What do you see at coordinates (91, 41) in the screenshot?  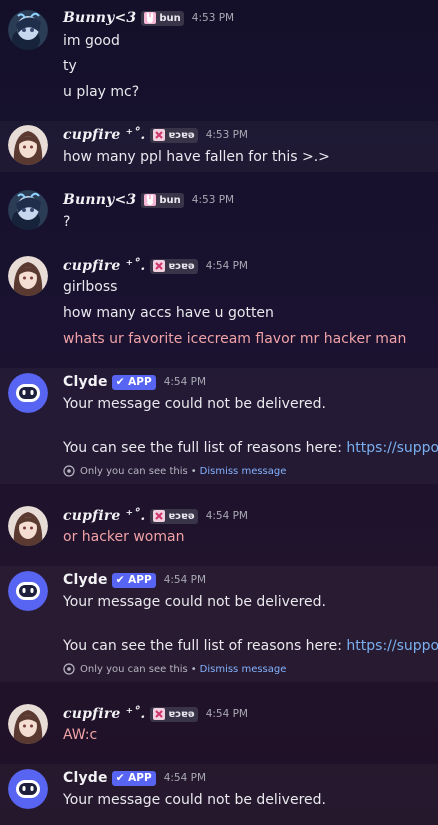 I see `message-text: im good` at bounding box center [91, 41].